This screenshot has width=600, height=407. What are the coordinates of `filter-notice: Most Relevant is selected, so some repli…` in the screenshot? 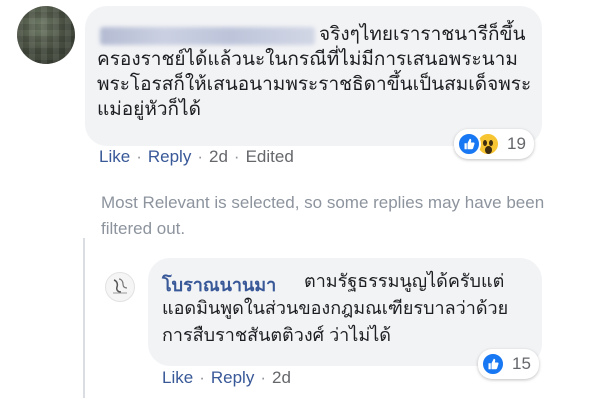 It's located at (323, 215).